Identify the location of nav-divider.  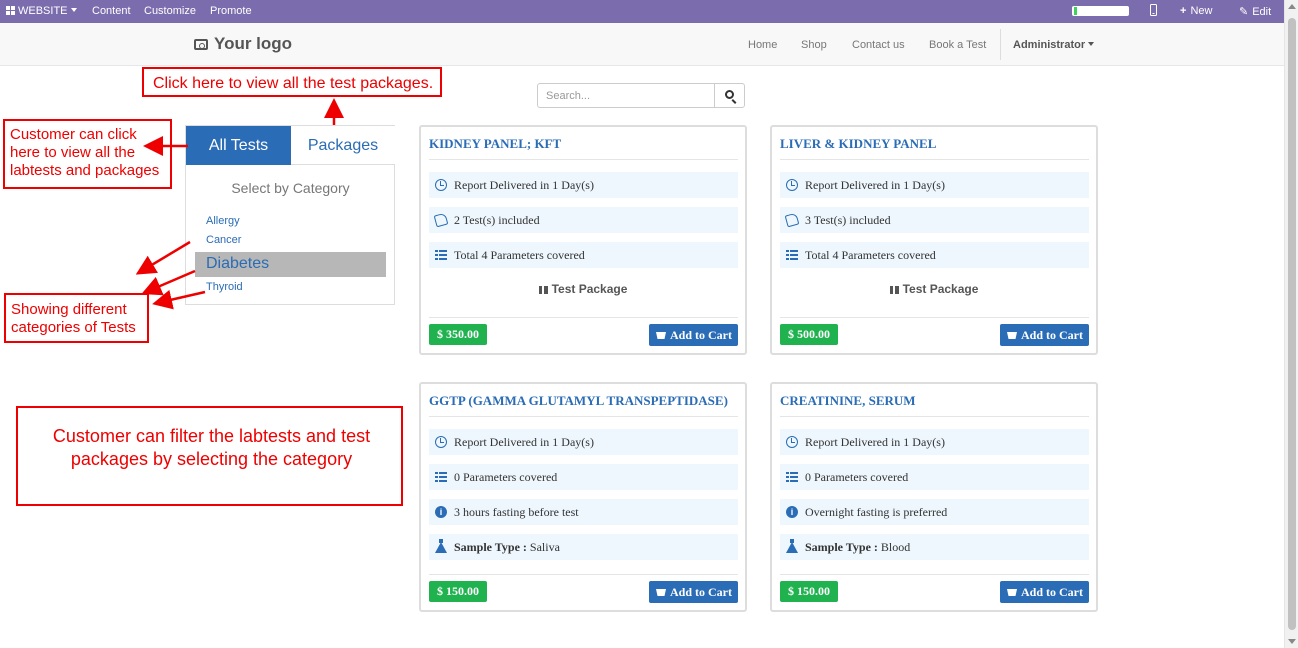
(1000, 44).